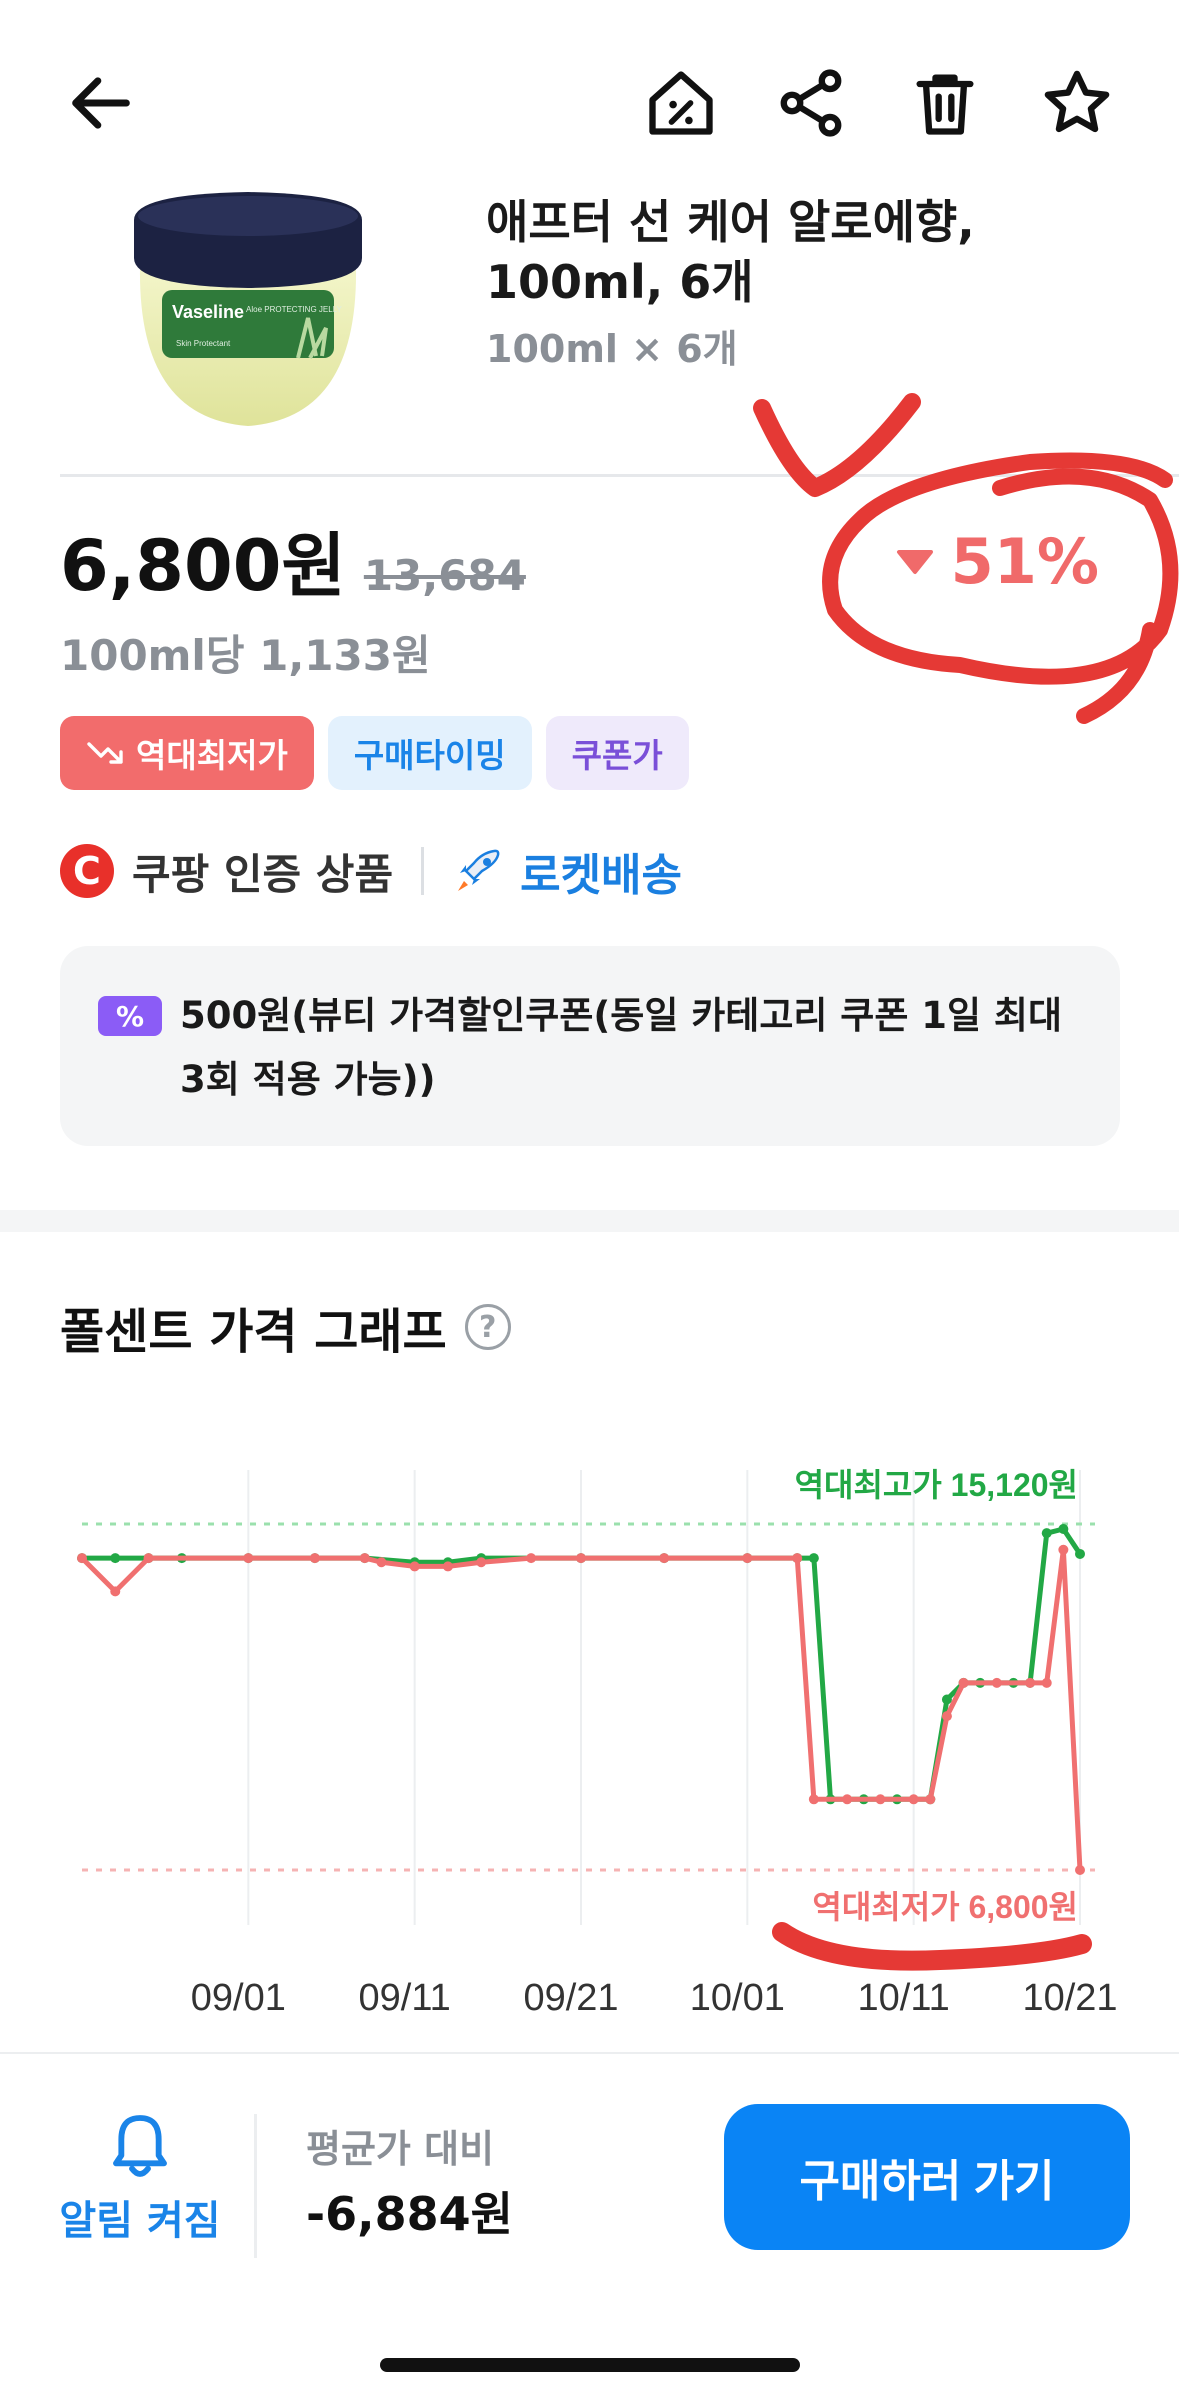 The width and height of the screenshot is (1179, 2397). I want to click on discount-home-icon, so click(681, 103).